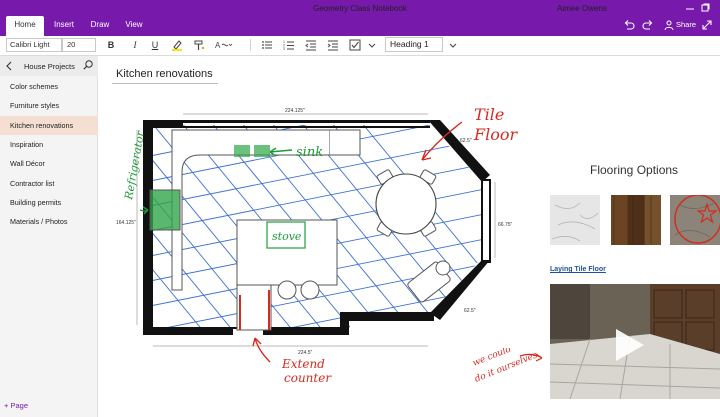 The height and width of the screenshot is (417, 720). What do you see at coordinates (308, 378) in the screenshot?
I see `ink-counter-label: counter` at bounding box center [308, 378].